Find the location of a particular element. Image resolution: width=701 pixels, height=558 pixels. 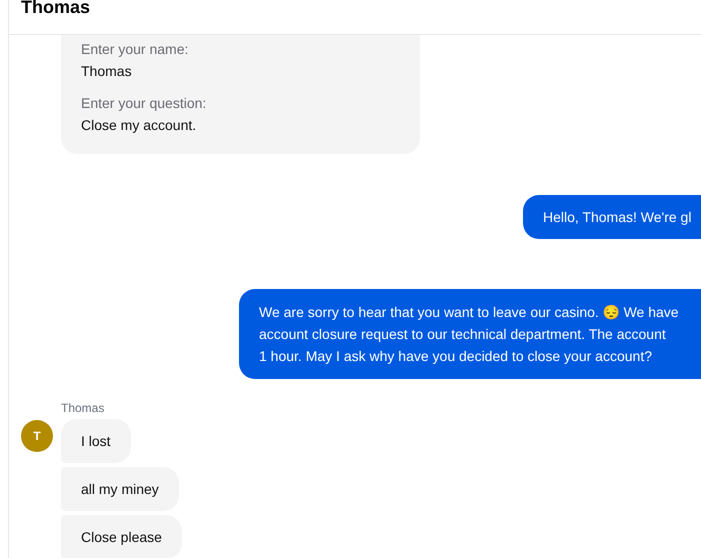

field-label: Enter your question: is located at coordinates (144, 103).